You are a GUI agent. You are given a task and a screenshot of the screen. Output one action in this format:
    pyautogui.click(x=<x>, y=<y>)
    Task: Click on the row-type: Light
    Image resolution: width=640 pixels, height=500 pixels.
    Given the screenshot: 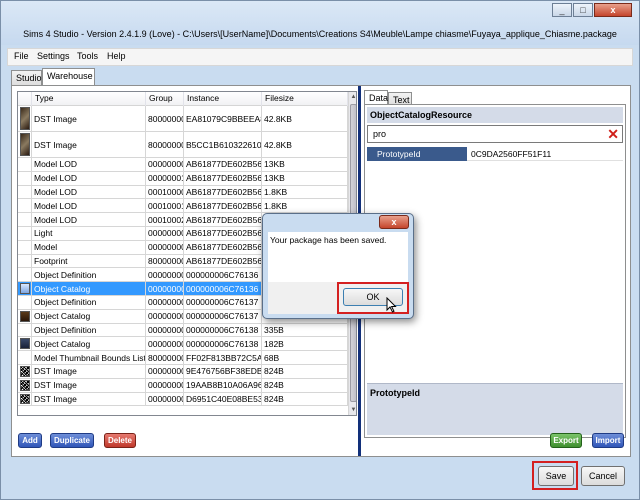 What is the action you would take?
    pyautogui.click(x=89, y=233)
    